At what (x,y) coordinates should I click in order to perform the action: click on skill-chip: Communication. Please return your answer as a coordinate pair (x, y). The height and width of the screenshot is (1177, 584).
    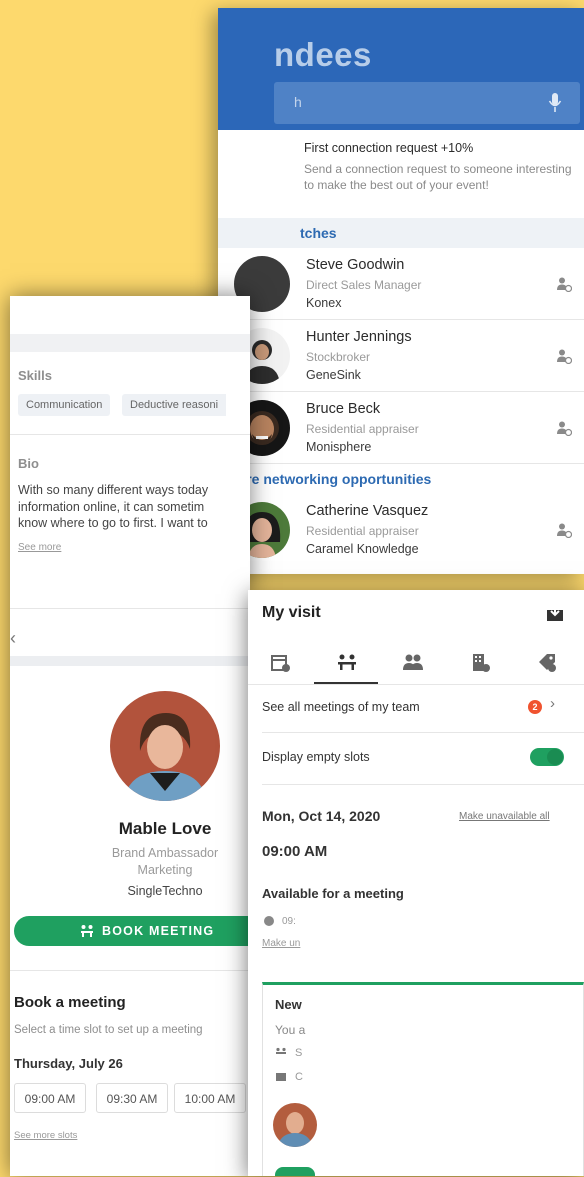
    Looking at the image, I should click on (64, 405).